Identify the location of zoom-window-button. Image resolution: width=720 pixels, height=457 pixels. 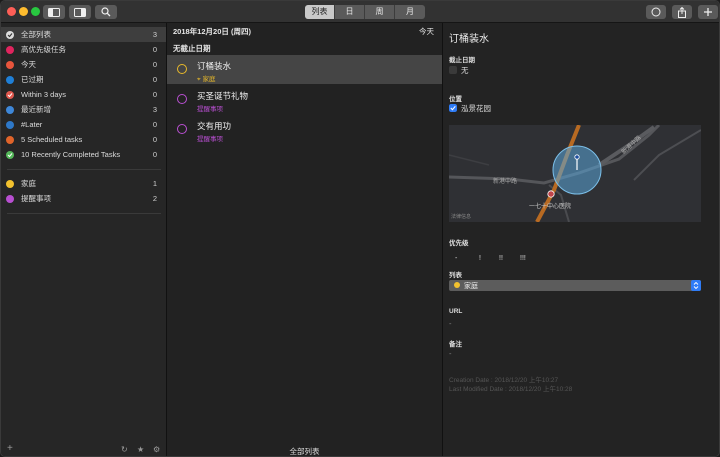
(35, 11).